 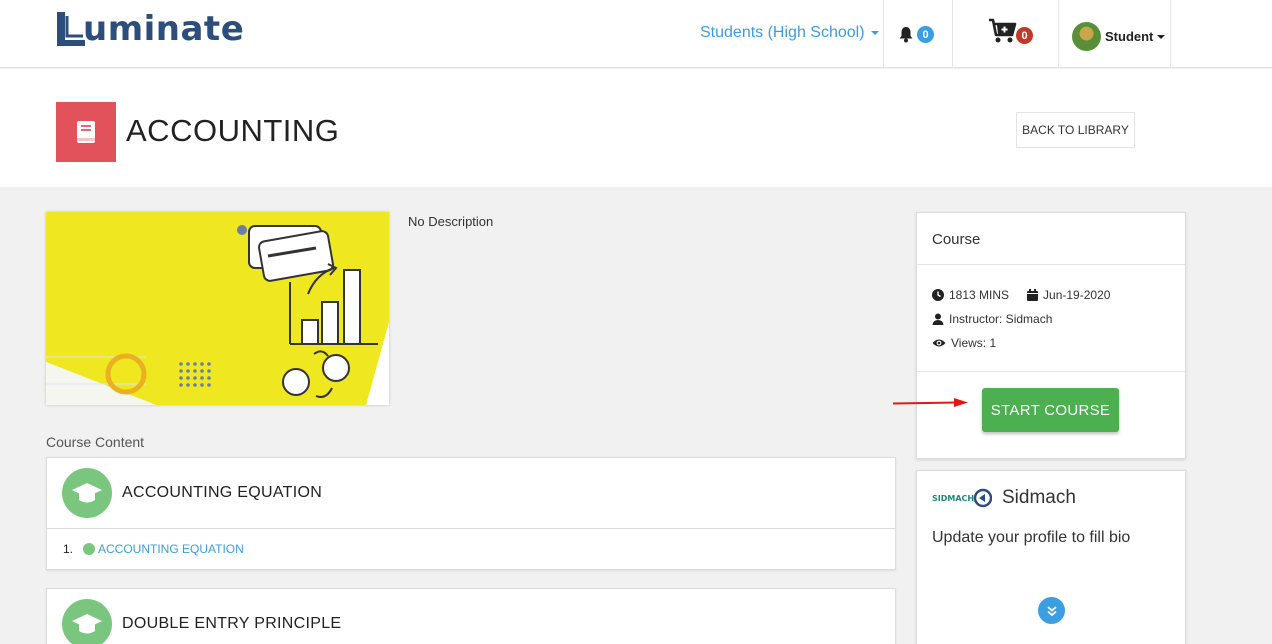 I want to click on cart-count-badge: 0, so click(x=1024, y=35).